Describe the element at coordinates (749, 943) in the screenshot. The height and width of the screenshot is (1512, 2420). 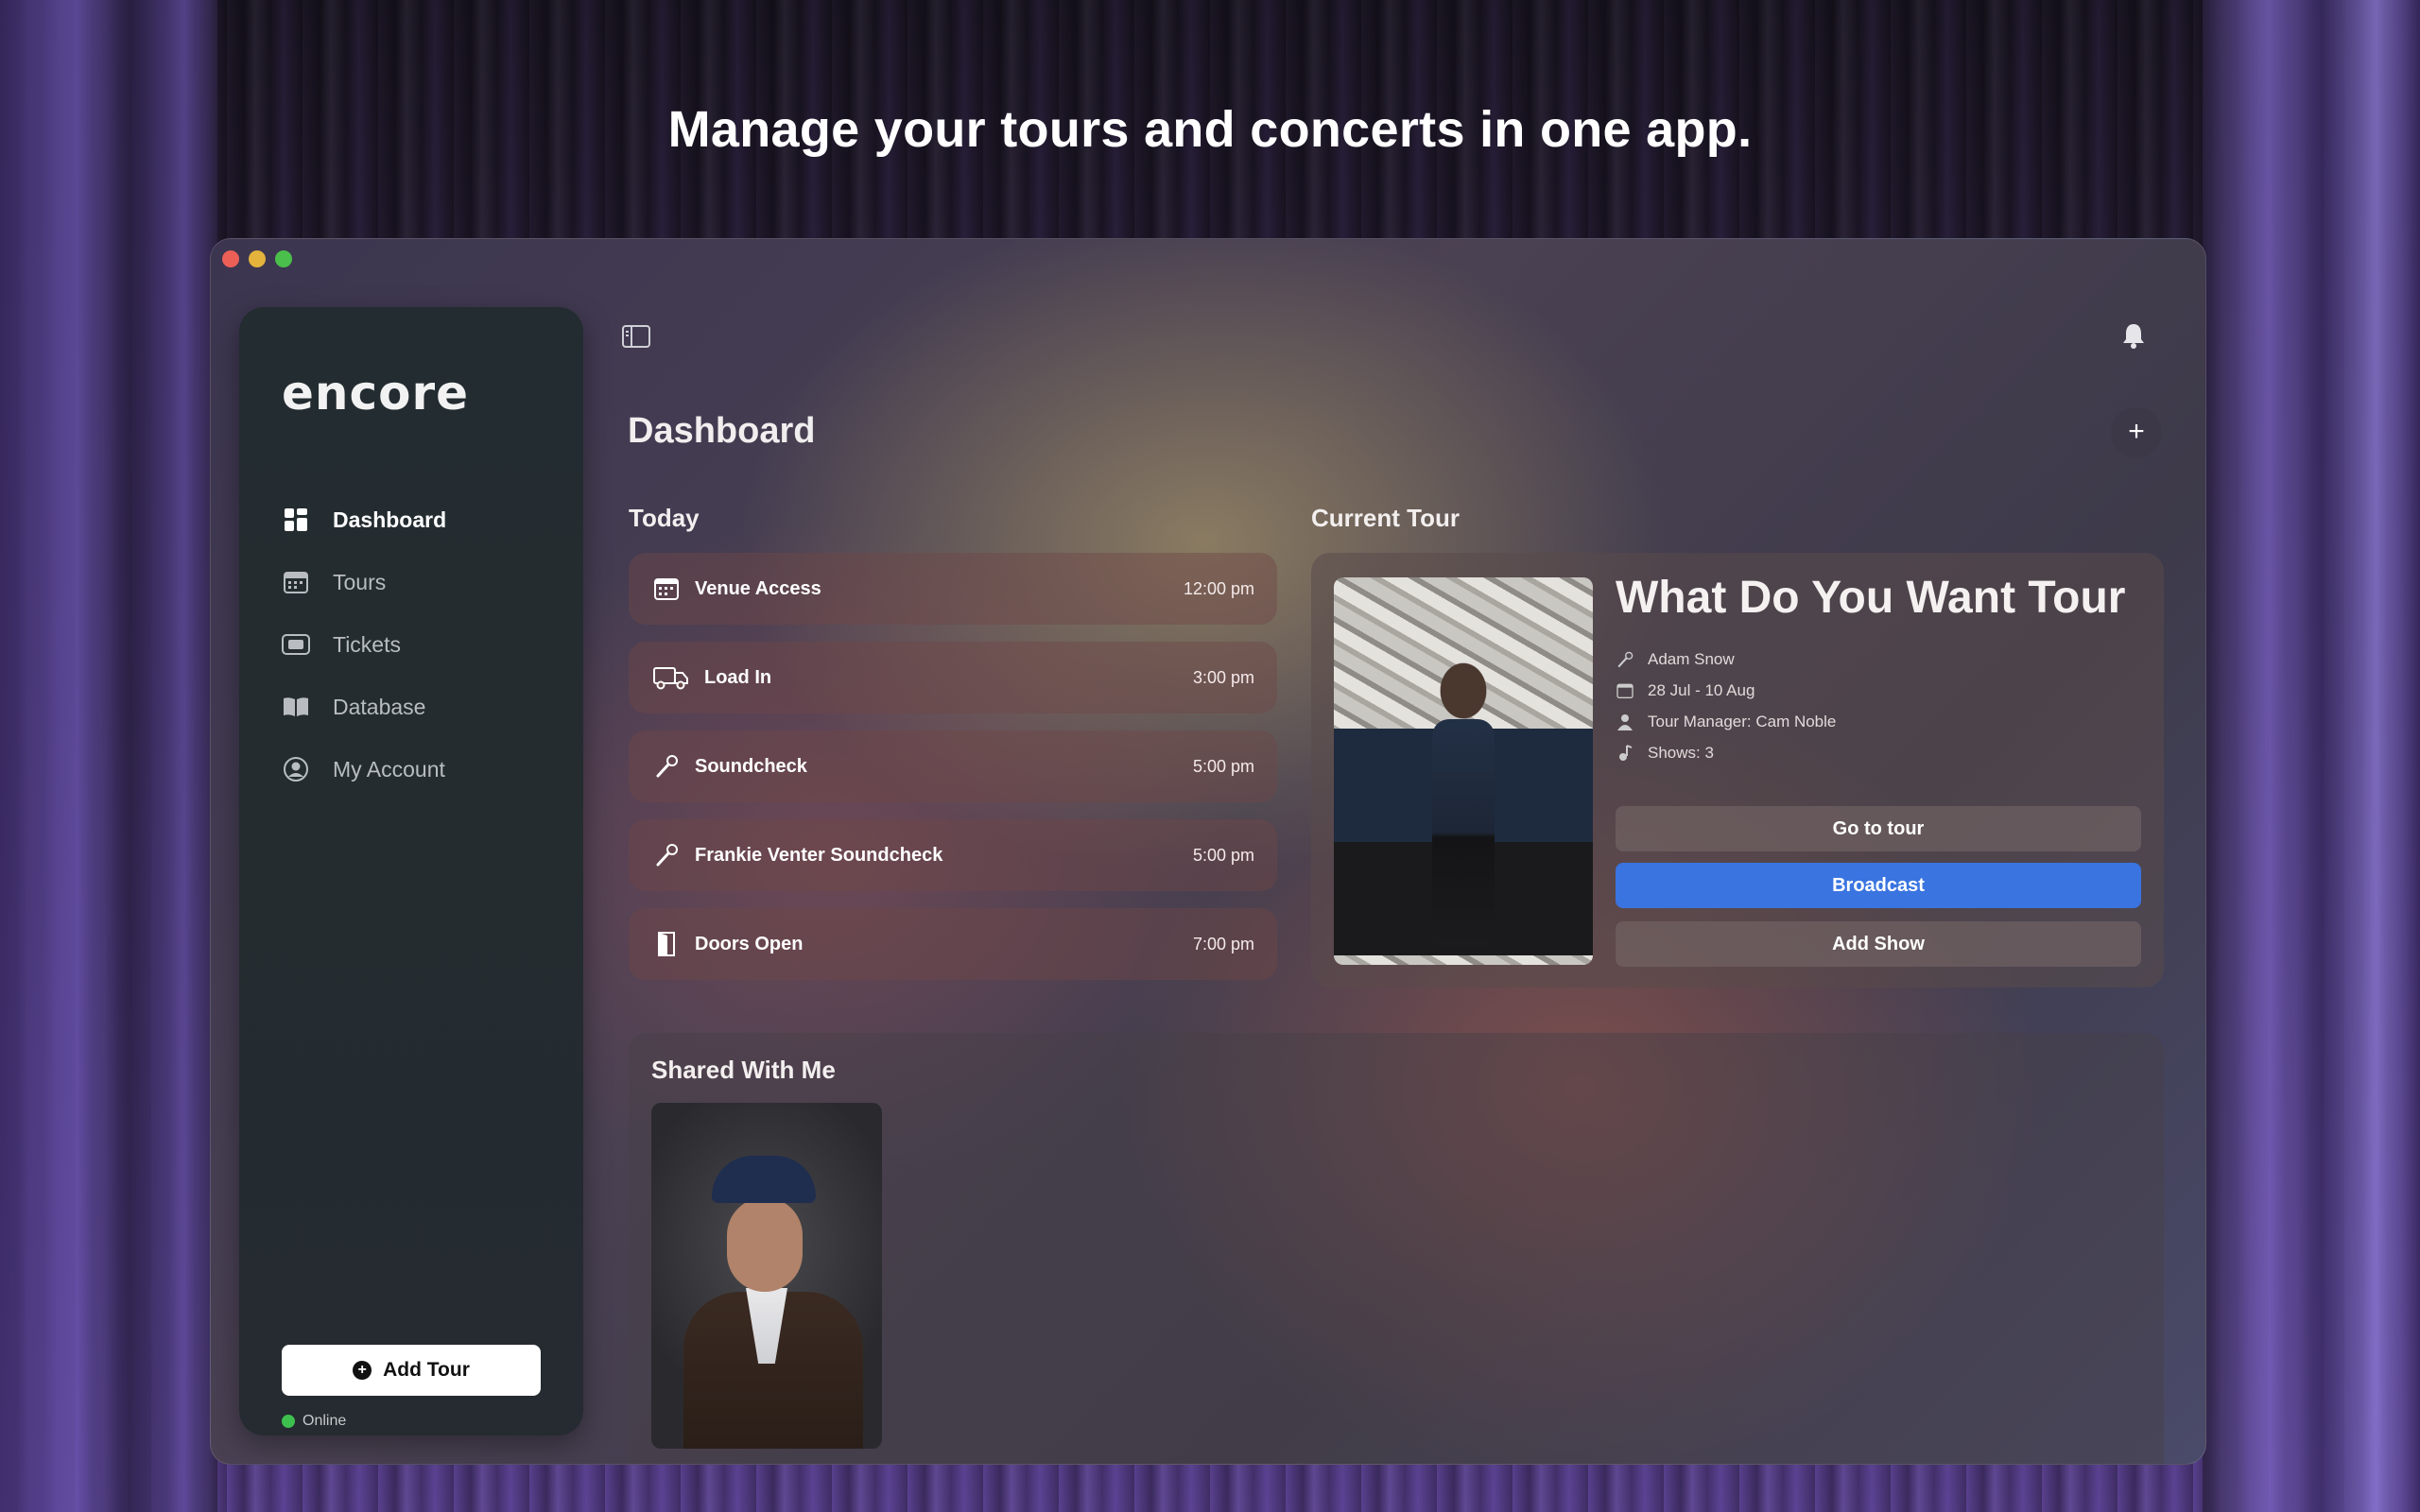
I see `today-item-label: Doors Open` at that location.